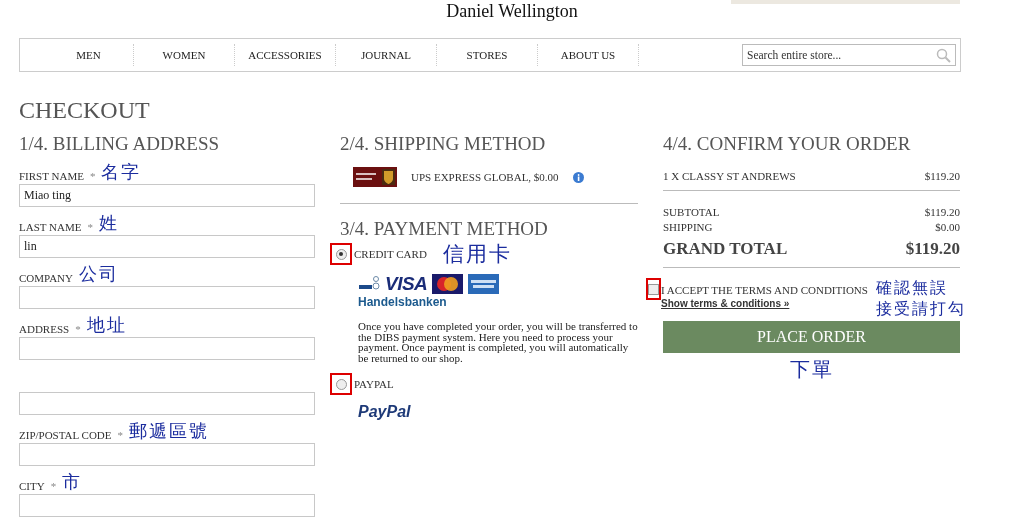 Image resolution: width=1024 pixels, height=519 pixels. Describe the element at coordinates (89, 55) in the screenshot. I see `nav-item: MEN` at that location.